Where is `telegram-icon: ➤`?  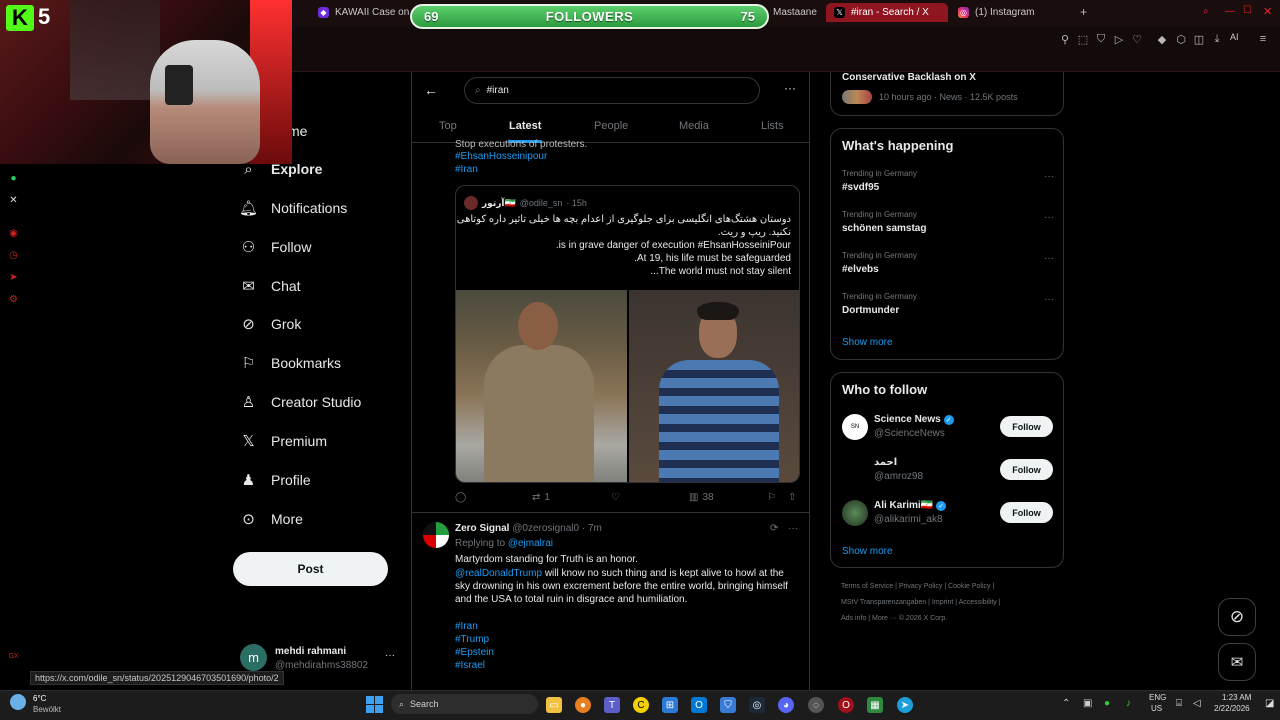
telegram-icon: ➤ is located at coordinates (905, 705).